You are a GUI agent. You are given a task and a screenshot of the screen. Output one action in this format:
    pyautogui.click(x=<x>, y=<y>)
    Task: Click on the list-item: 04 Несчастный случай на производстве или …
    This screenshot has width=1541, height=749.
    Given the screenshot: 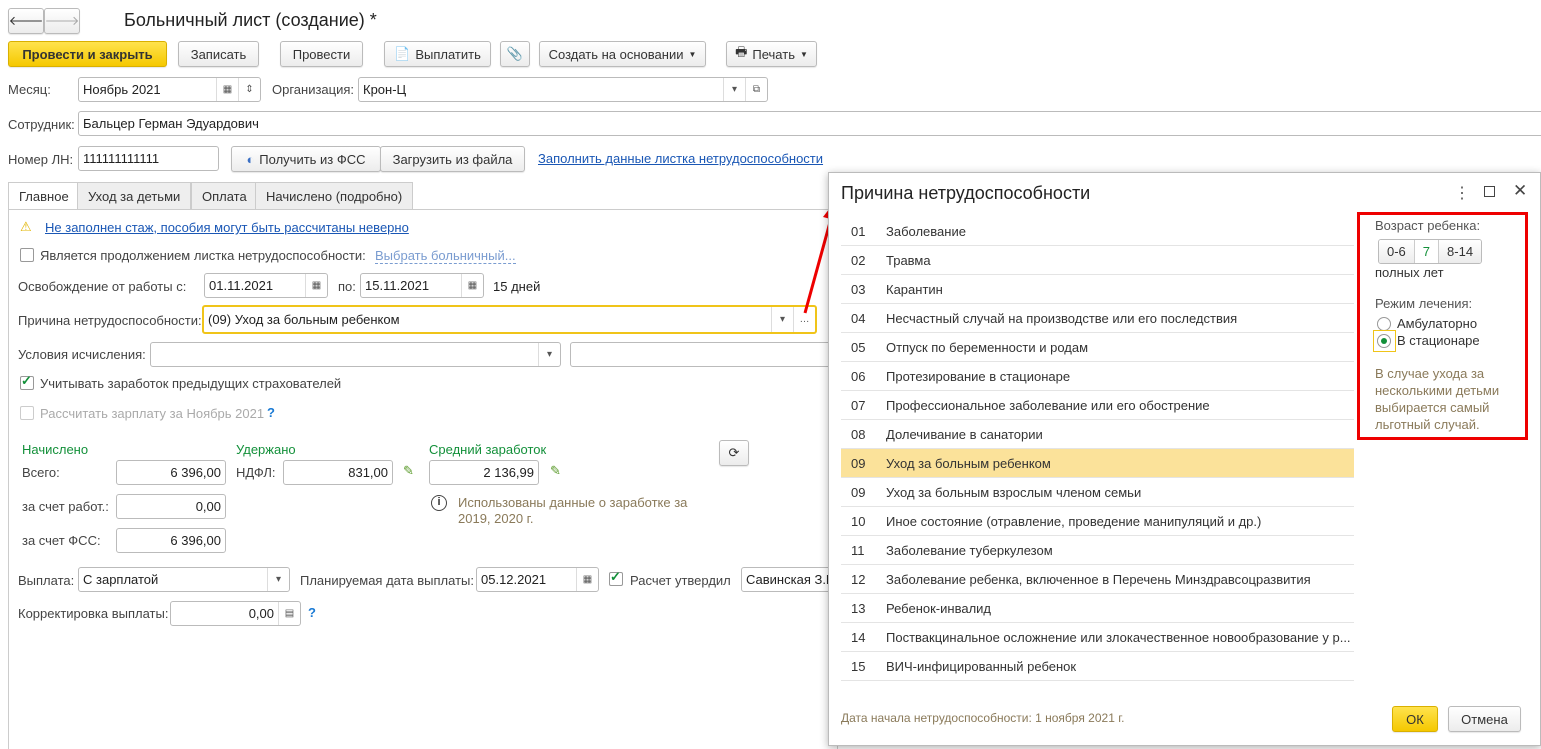 What is the action you would take?
    pyautogui.click(x=1097, y=318)
    